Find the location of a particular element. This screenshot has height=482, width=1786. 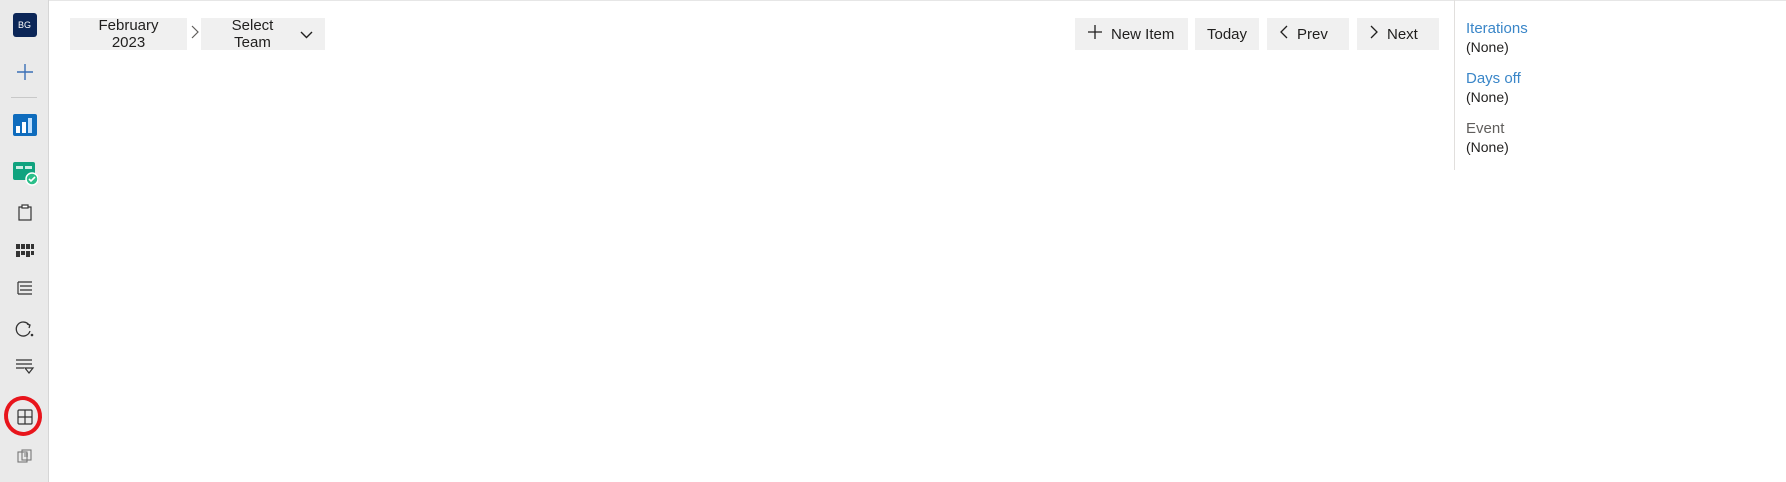

today-button: Today is located at coordinates (1227, 34).